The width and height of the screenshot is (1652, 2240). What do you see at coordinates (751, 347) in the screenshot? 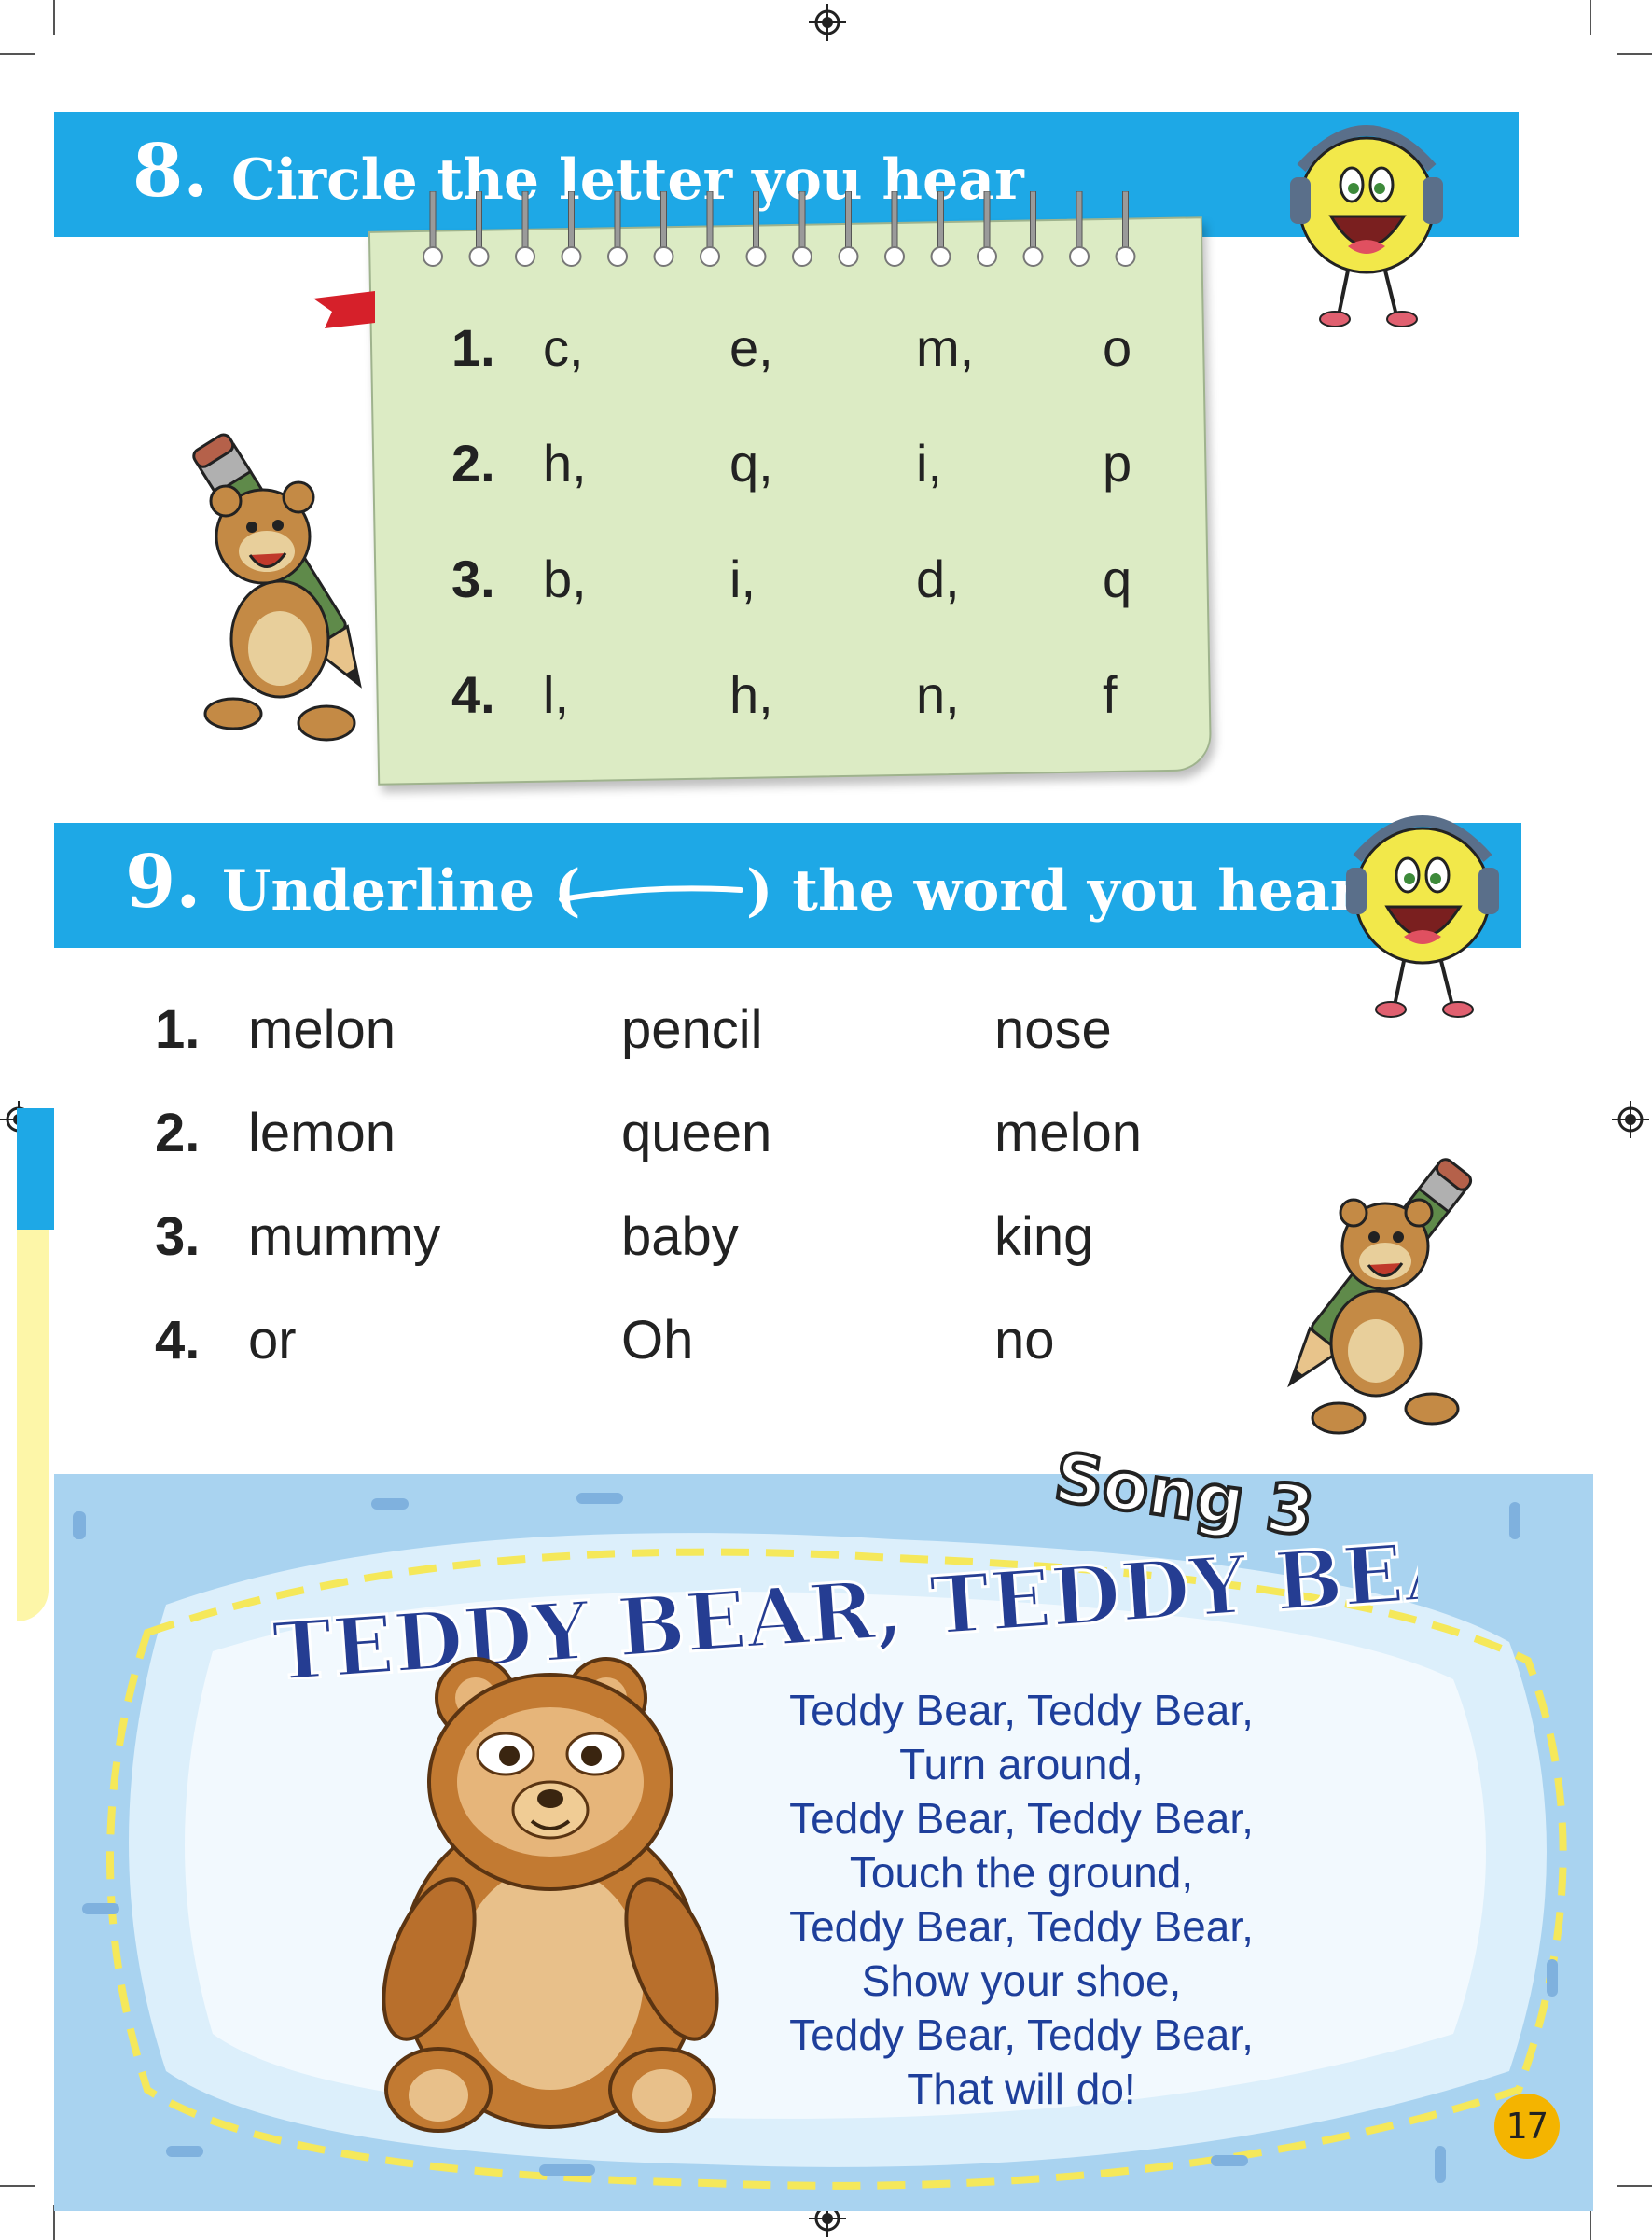
I see `letter-option: e,` at bounding box center [751, 347].